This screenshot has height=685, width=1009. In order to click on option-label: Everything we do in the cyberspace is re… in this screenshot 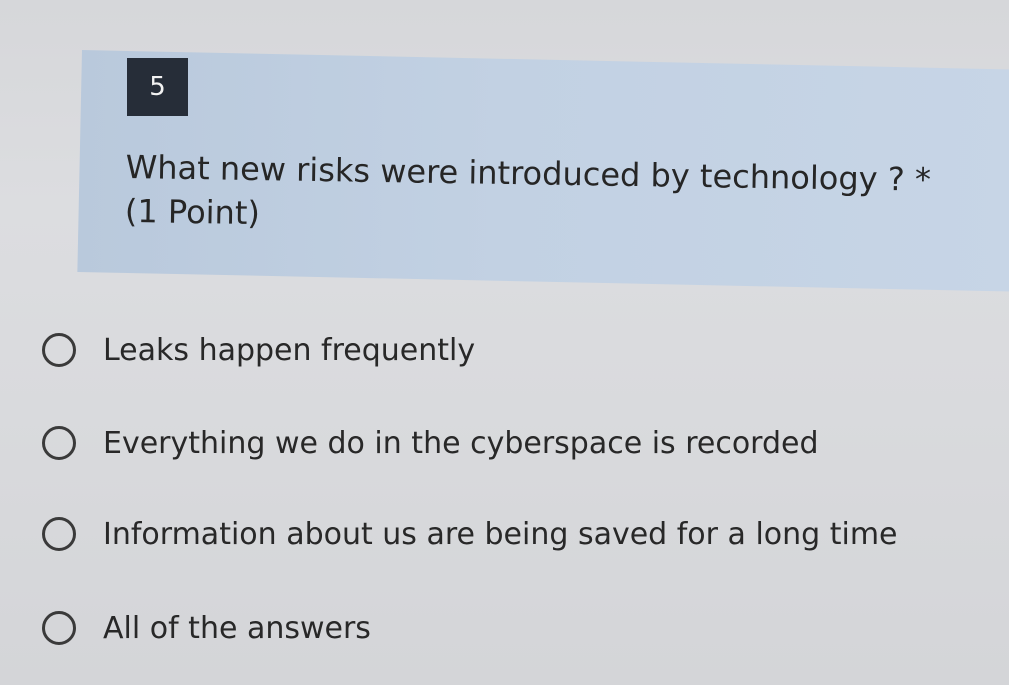, I will do `click(461, 443)`.